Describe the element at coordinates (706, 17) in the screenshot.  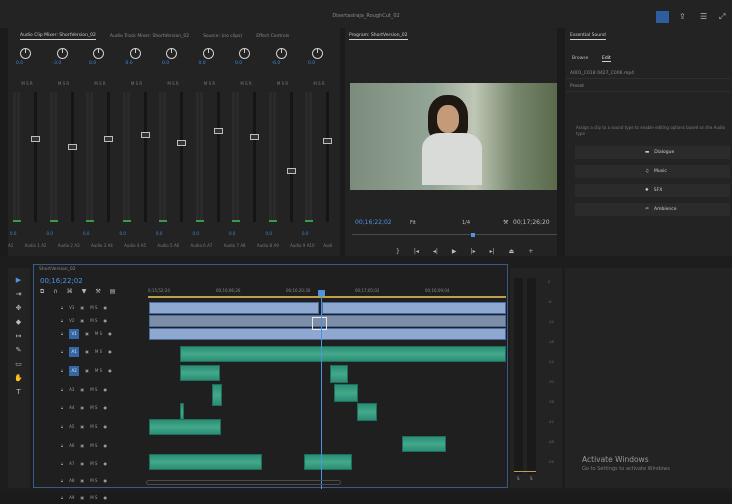
I see `menu-icon: ☰` at that location.